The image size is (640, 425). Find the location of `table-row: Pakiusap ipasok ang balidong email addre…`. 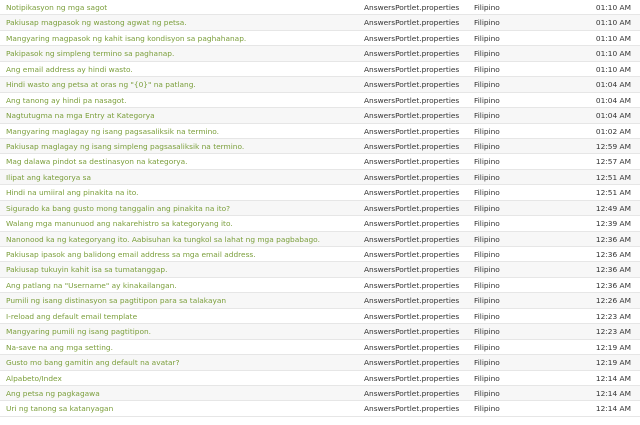

table-row: Pakiusap ipasok ang balidong email addre… is located at coordinates (320, 255).